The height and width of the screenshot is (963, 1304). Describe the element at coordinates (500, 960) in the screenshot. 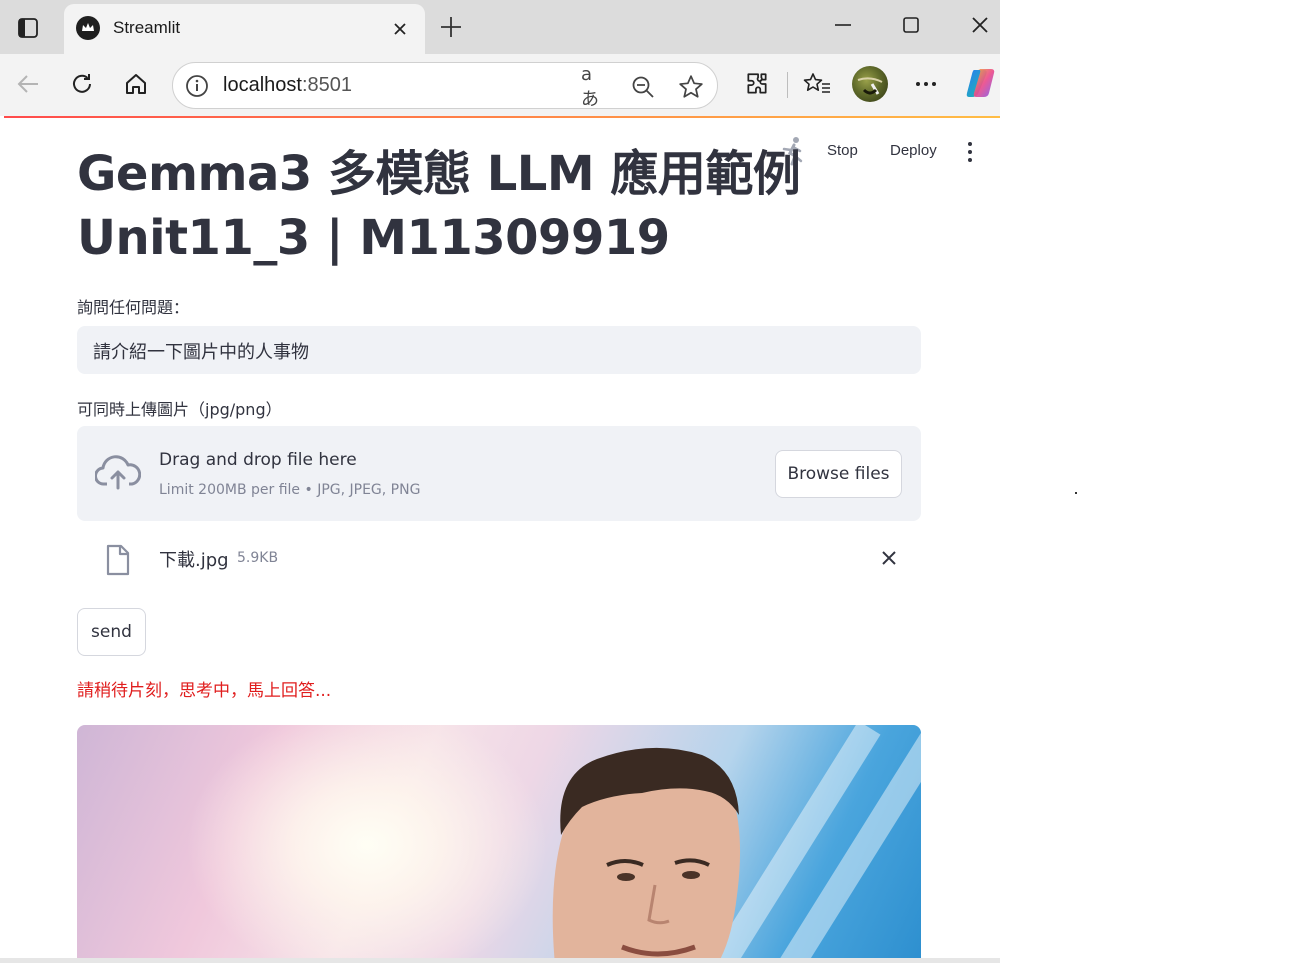

I see `page-bottom-border` at that location.